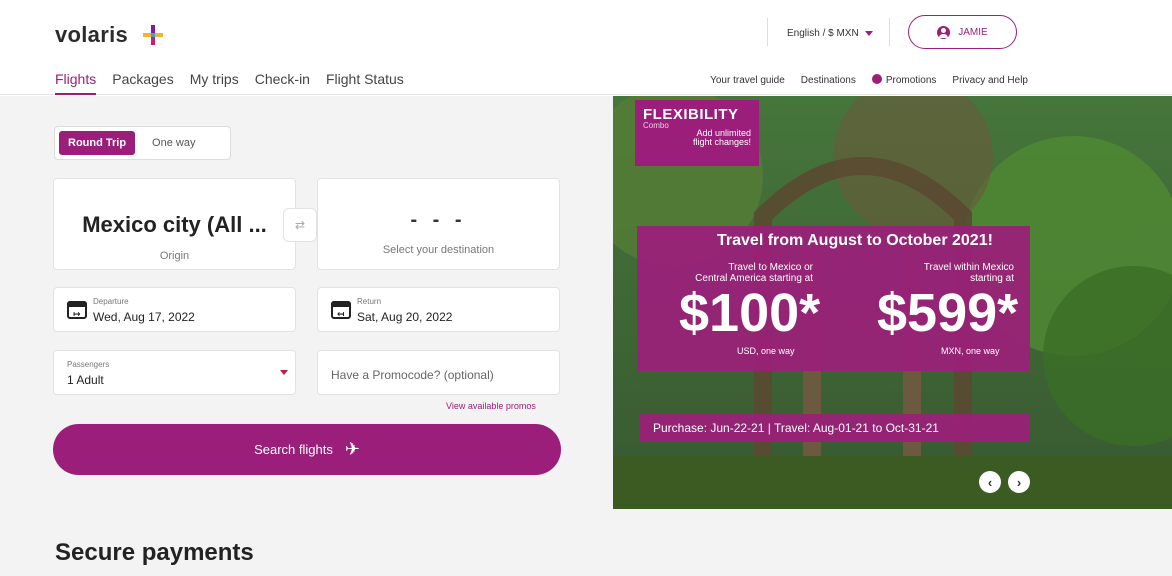  I want to click on carousel-next-icon: ›, so click(1019, 482).